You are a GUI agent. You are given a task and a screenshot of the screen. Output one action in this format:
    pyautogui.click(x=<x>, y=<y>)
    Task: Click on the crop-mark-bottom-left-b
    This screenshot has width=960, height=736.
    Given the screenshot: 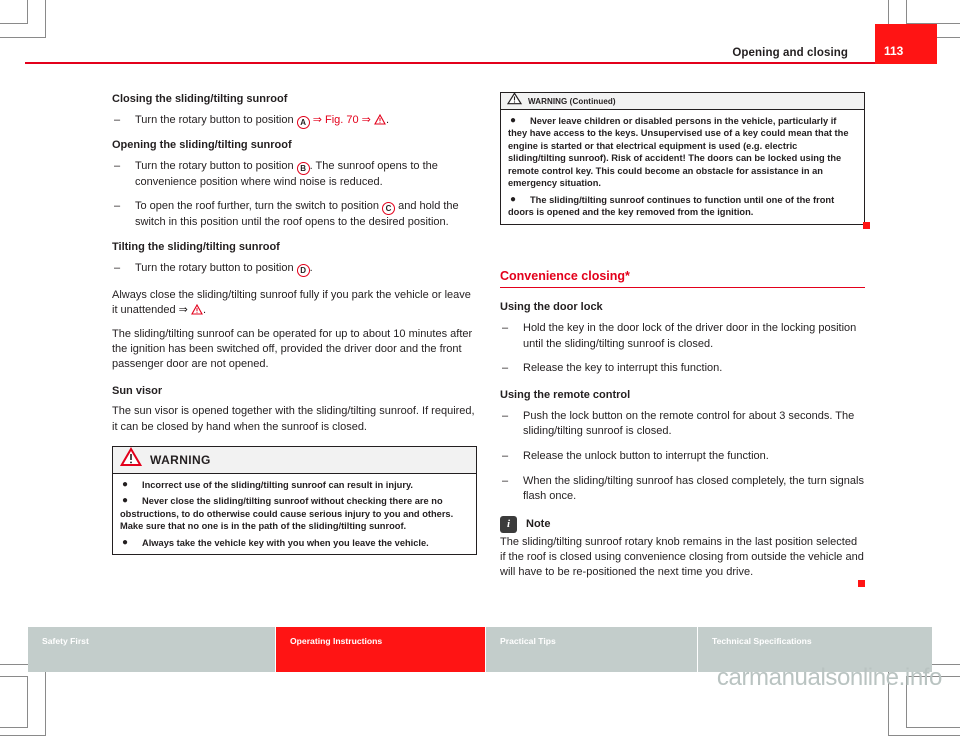 What is the action you would take?
    pyautogui.click(x=23, y=700)
    